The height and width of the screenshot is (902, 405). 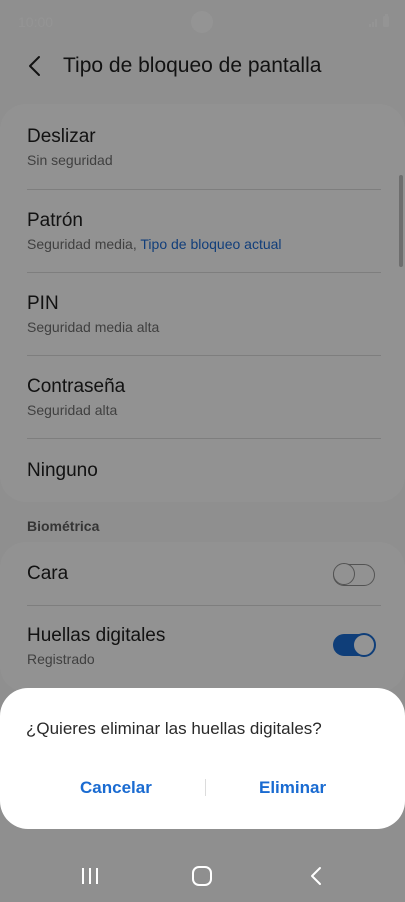 I want to click on delete-button: Eliminar, so click(x=292, y=788).